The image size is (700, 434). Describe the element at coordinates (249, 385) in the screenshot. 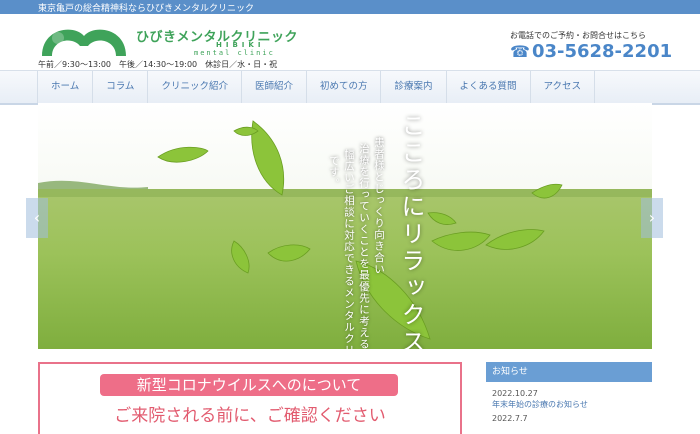

I see `covid-notice-badge: 新型コロナウイルスへのについて` at that location.